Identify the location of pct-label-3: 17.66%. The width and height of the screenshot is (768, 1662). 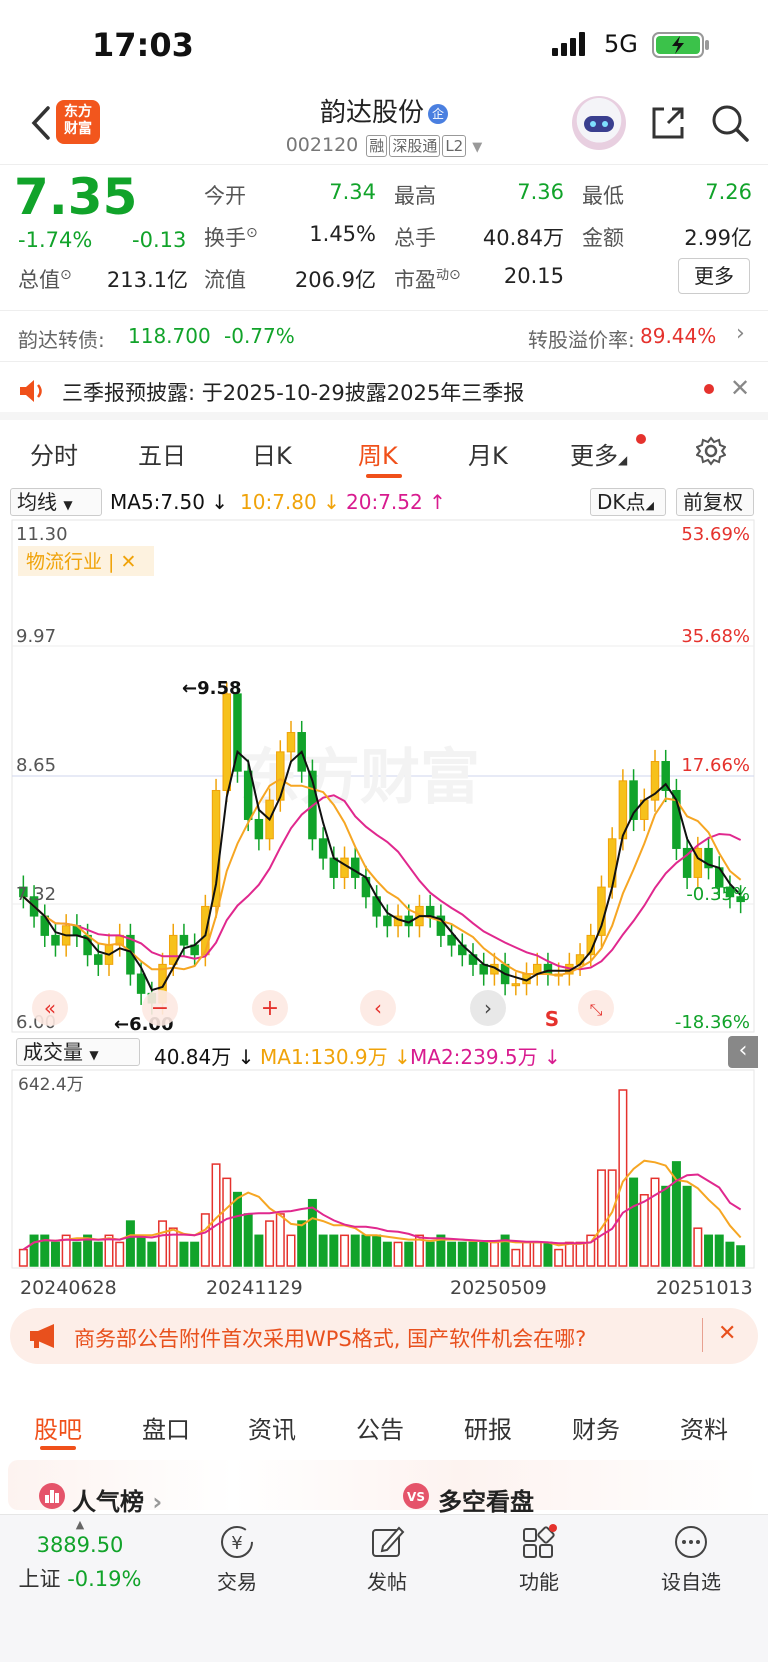
(715, 765).